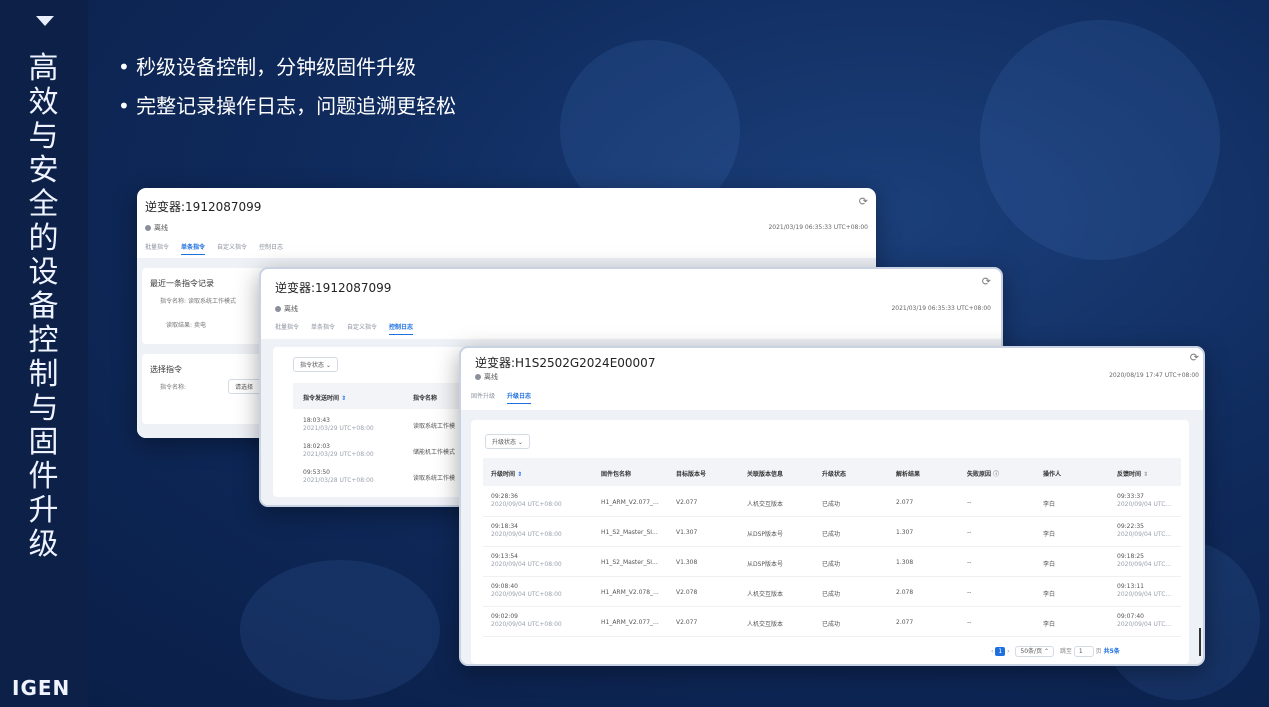  Describe the element at coordinates (198, 301) in the screenshot. I see `recent-cmd-row: 指令名称: 读取系统工作模式` at that location.